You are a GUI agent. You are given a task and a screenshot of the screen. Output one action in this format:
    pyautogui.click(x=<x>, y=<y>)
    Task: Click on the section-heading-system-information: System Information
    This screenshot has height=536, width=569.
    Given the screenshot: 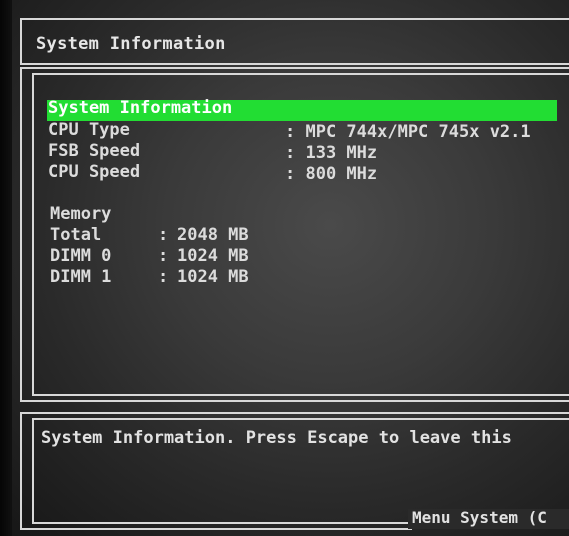 What is the action you would take?
    pyautogui.click(x=140, y=108)
    